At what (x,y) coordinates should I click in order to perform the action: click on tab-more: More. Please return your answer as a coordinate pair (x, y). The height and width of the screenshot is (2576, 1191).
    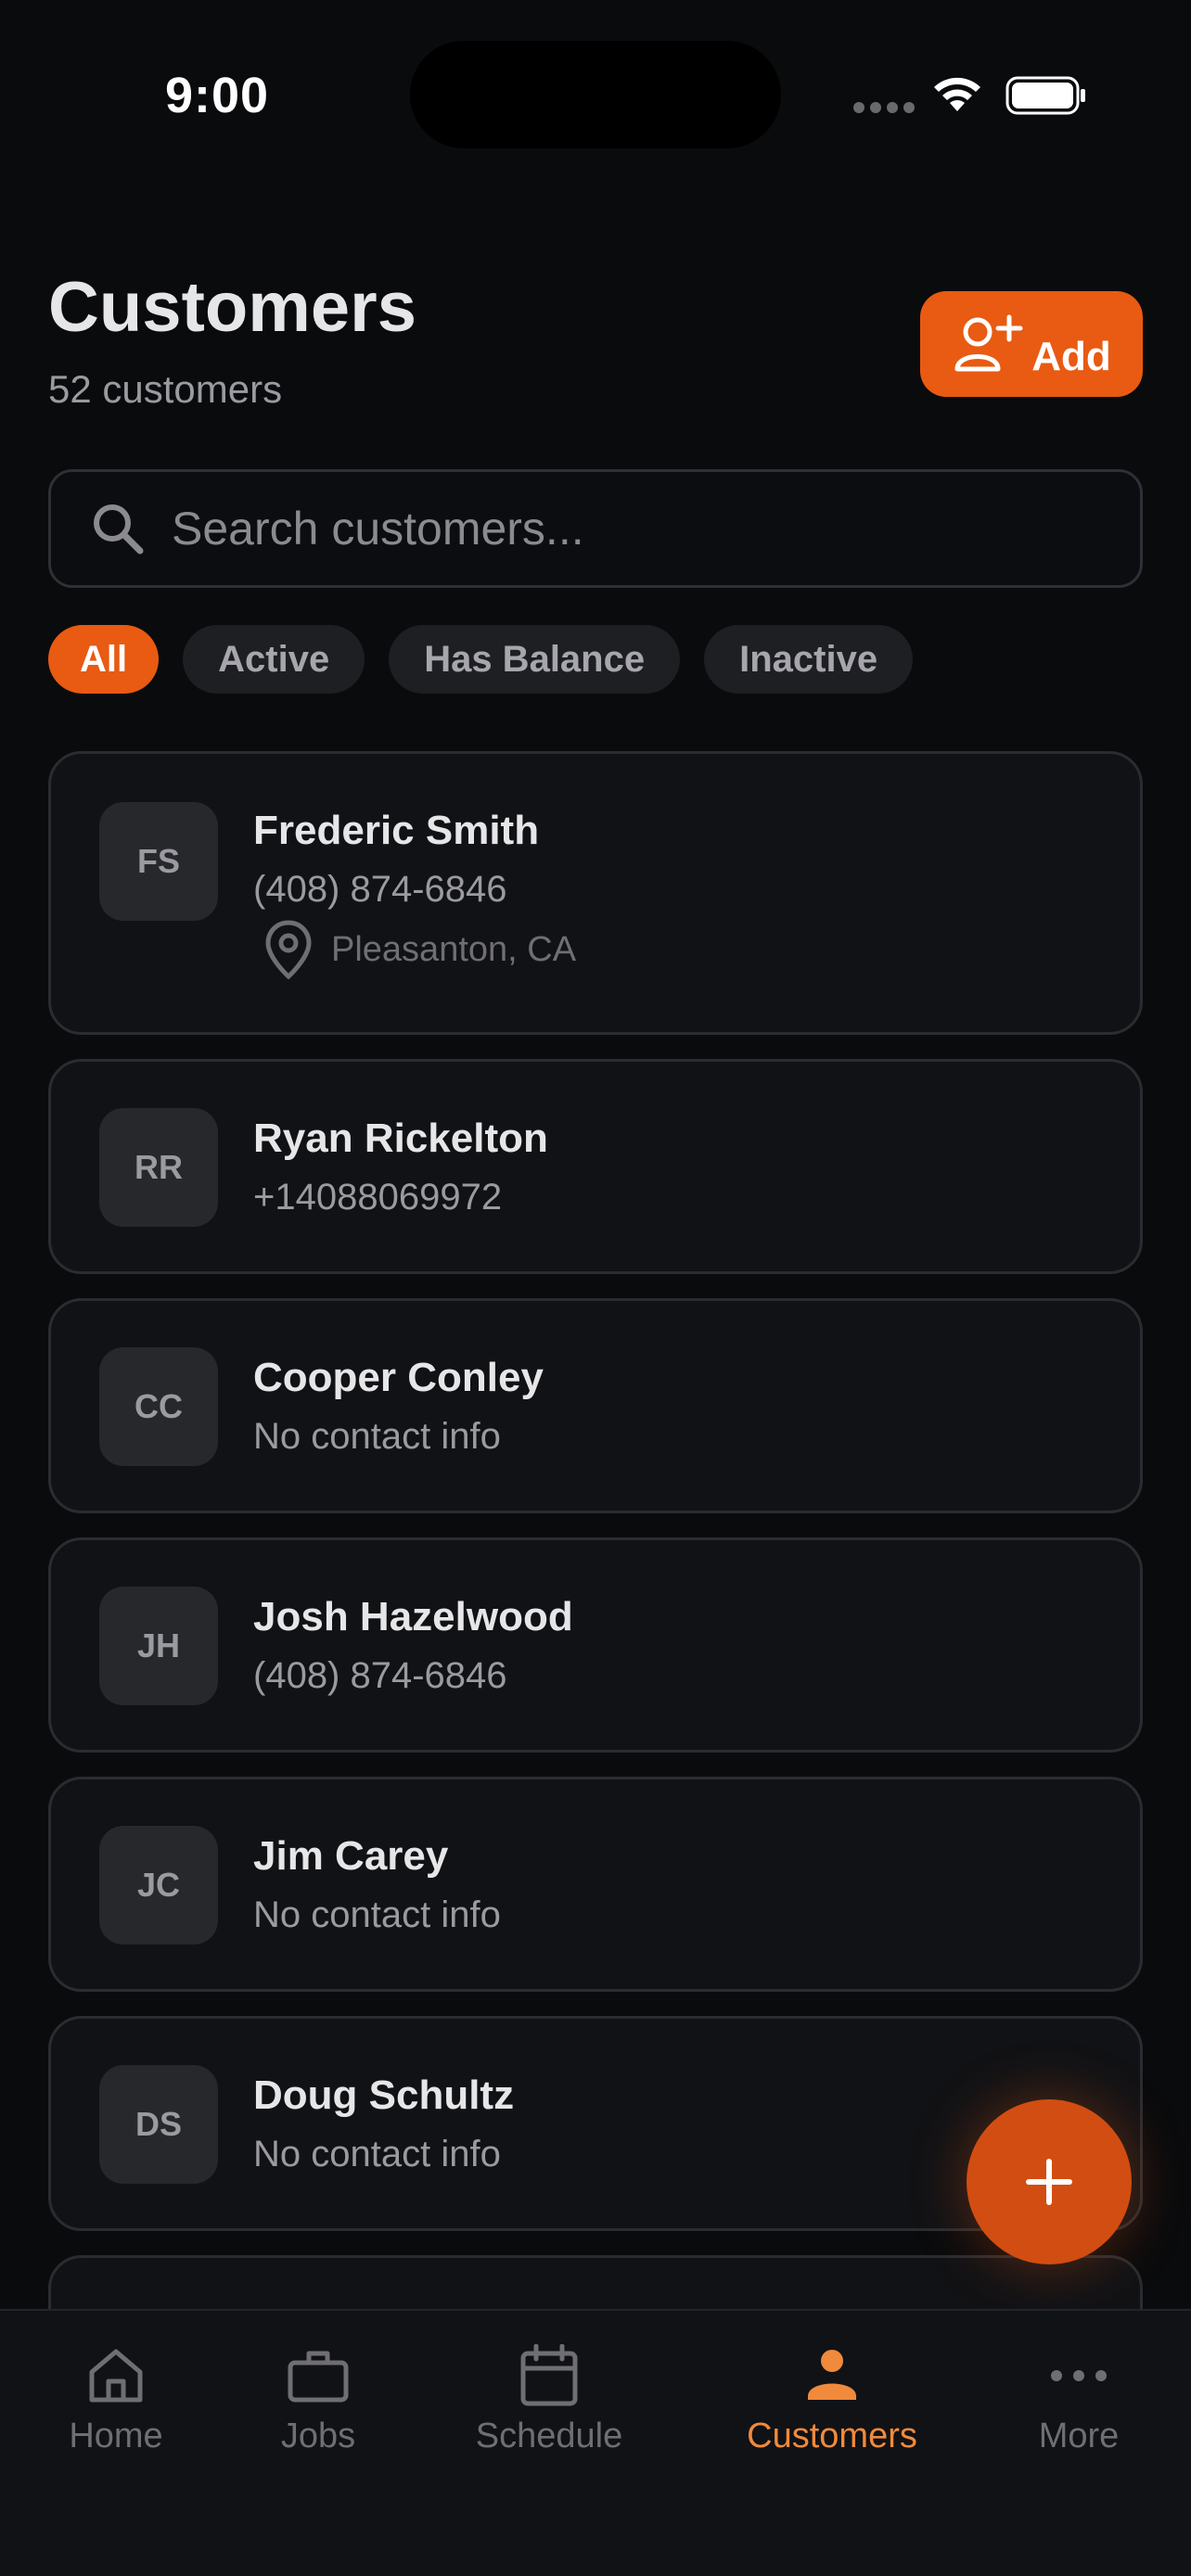
    Looking at the image, I should click on (1078, 2400).